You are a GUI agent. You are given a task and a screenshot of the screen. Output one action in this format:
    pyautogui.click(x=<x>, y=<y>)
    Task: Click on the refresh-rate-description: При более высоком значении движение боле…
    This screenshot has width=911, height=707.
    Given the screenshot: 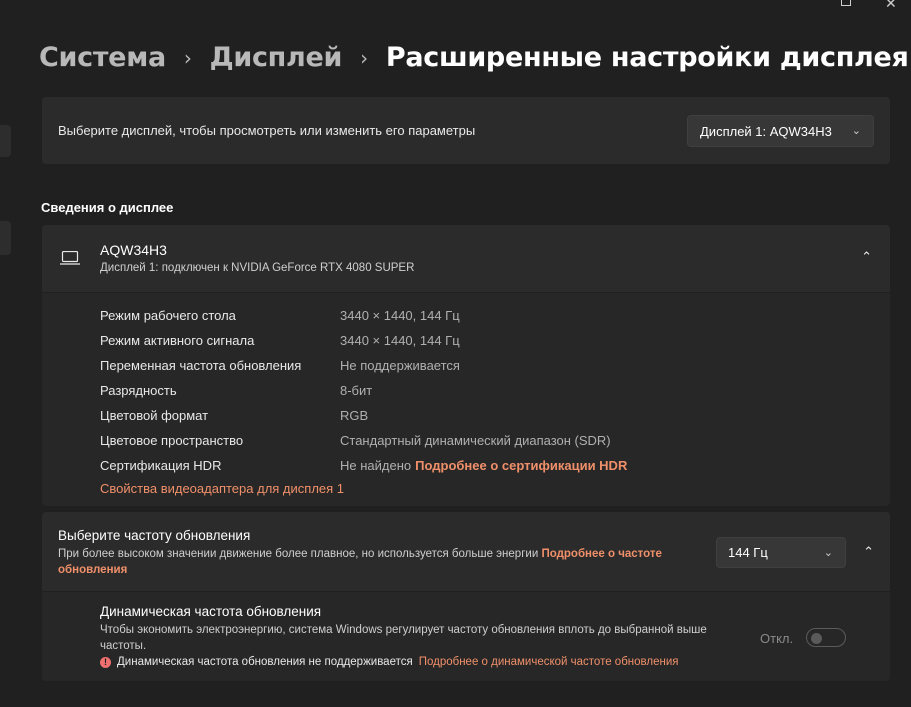 What is the action you would take?
    pyautogui.click(x=383, y=562)
    